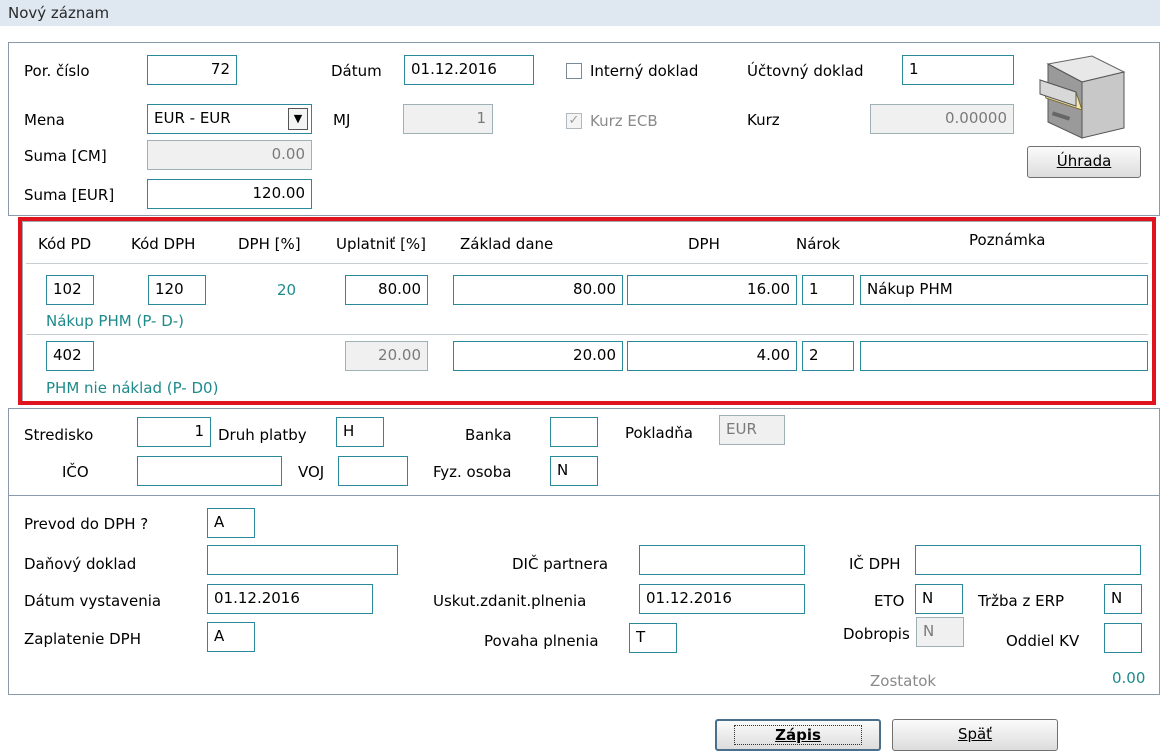 This screenshot has width=1170, height=756. What do you see at coordinates (44, 120) in the screenshot?
I see `mena-label: Mena` at bounding box center [44, 120].